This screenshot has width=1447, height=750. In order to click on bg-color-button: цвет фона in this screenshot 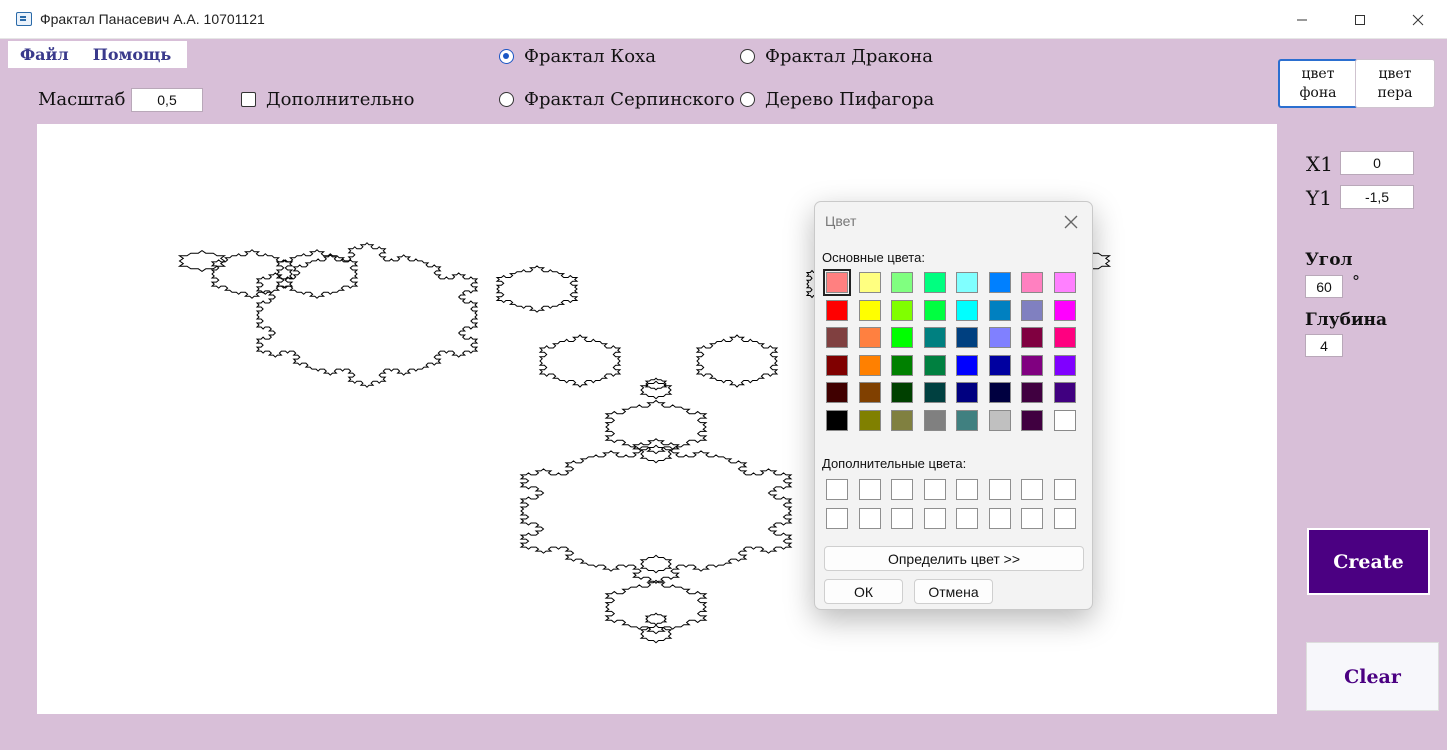, I will do `click(1318, 83)`.